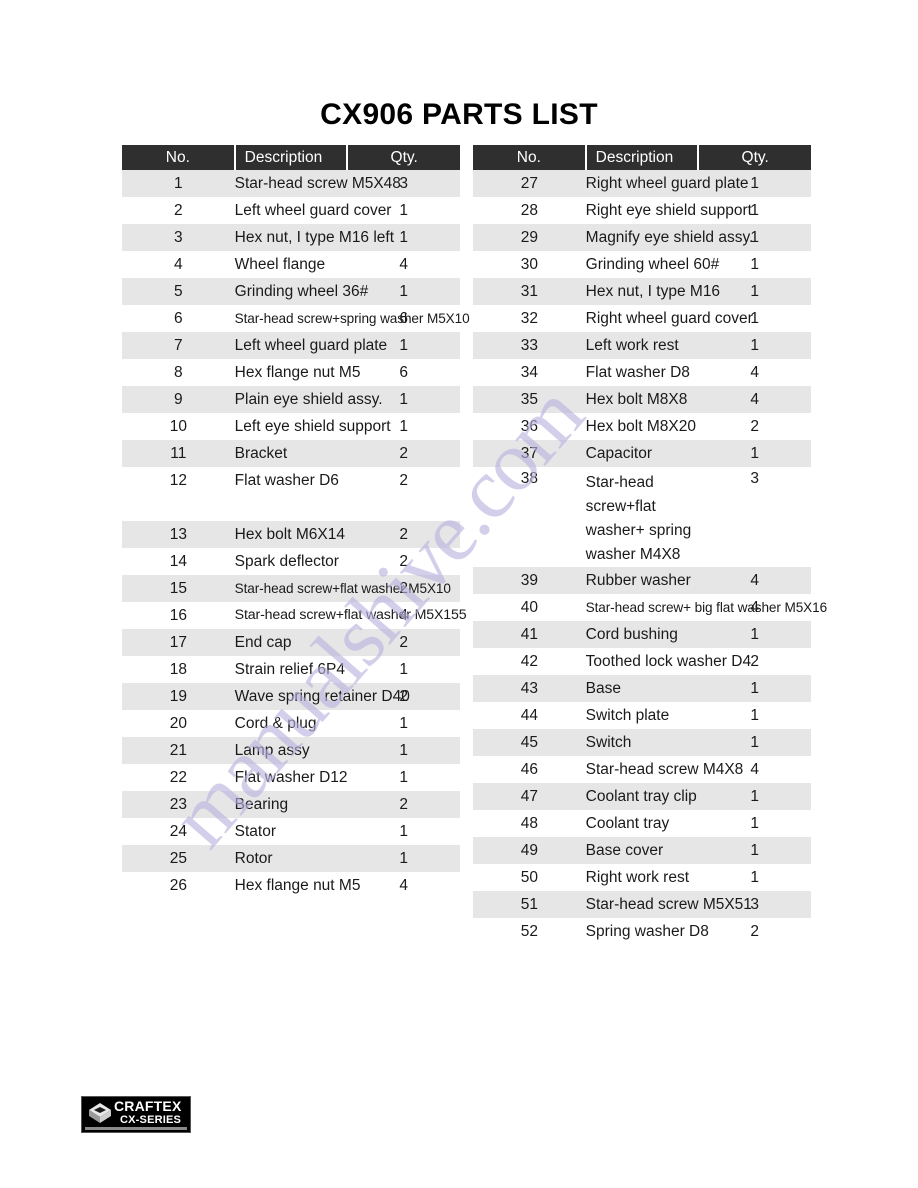 Image resolution: width=918 pixels, height=1188 pixels. I want to click on table-row: 5 Grinding wheel 36# 1, so click(291, 291).